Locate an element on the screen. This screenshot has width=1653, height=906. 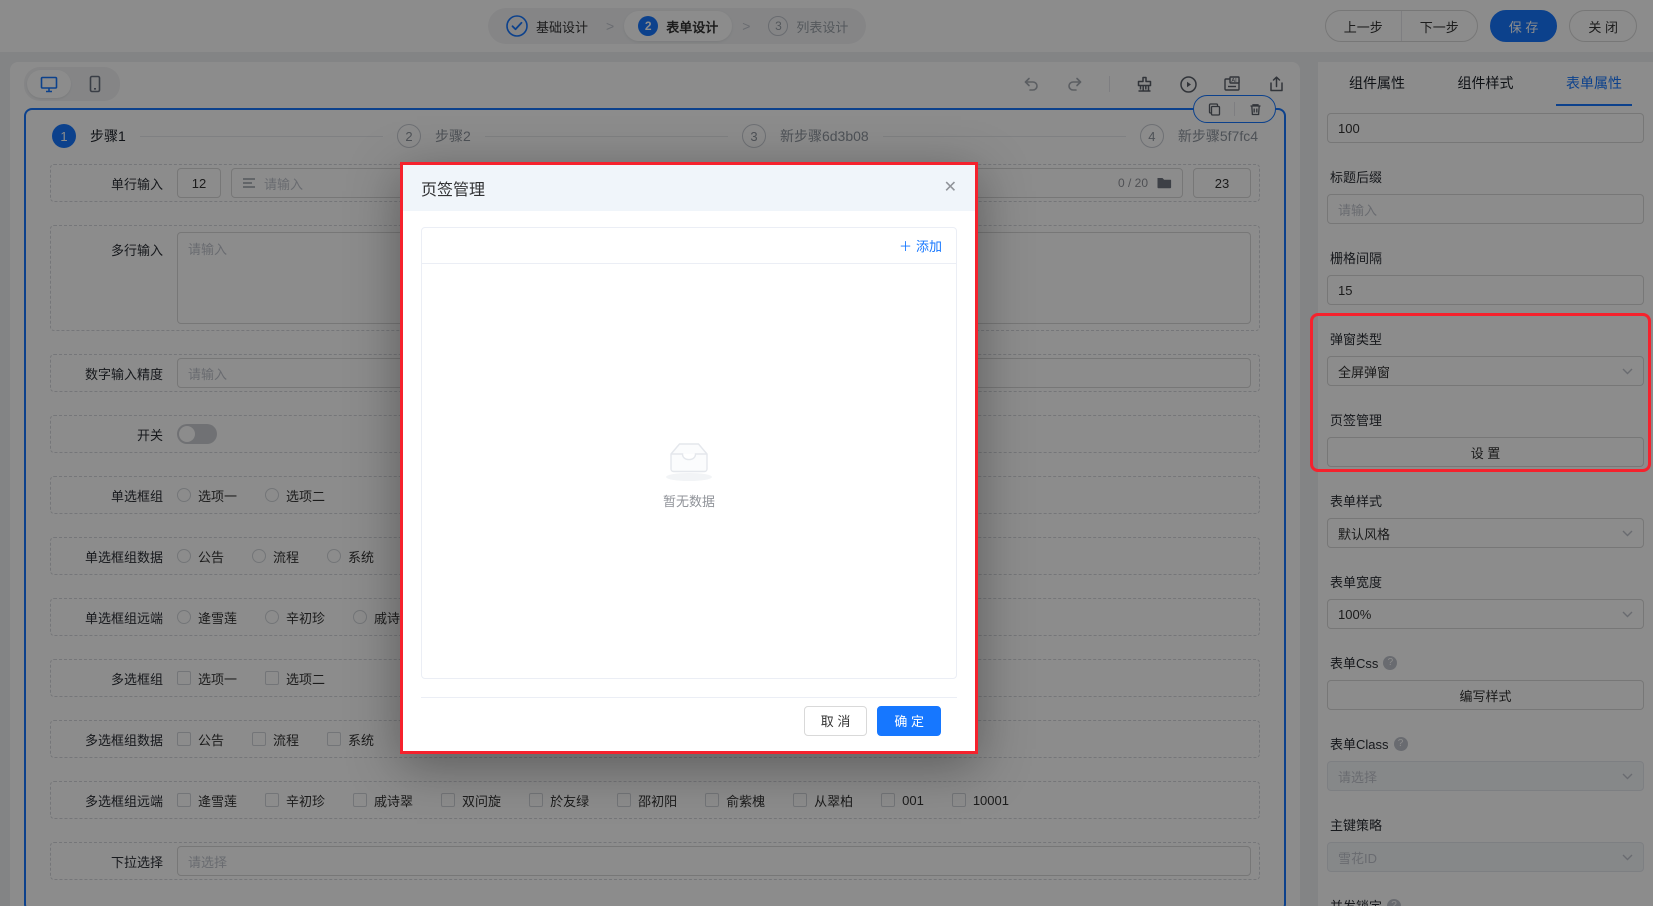
add-tab-link: ＋ 添加 is located at coordinates (920, 245).